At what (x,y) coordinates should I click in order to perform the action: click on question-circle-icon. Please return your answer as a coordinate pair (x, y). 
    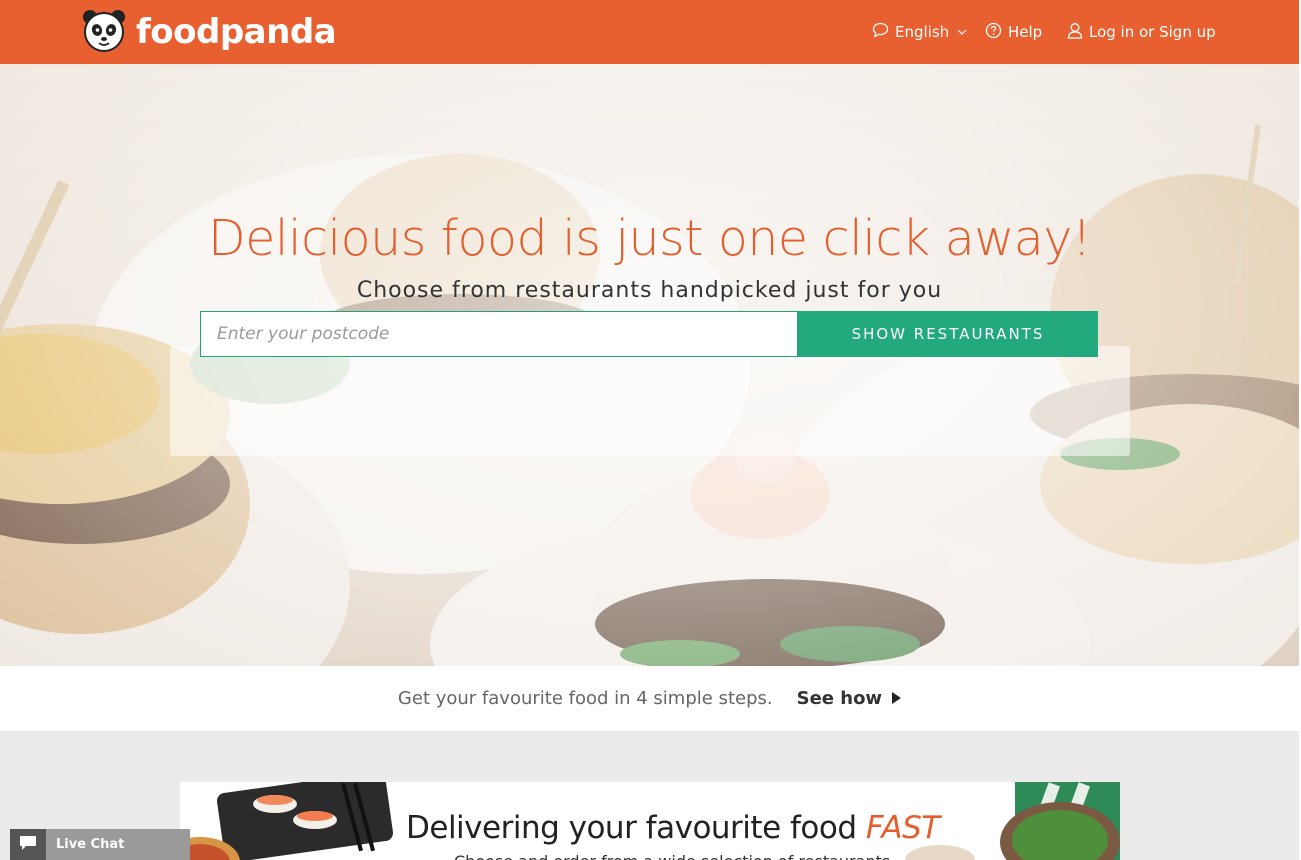
    Looking at the image, I should click on (993, 32).